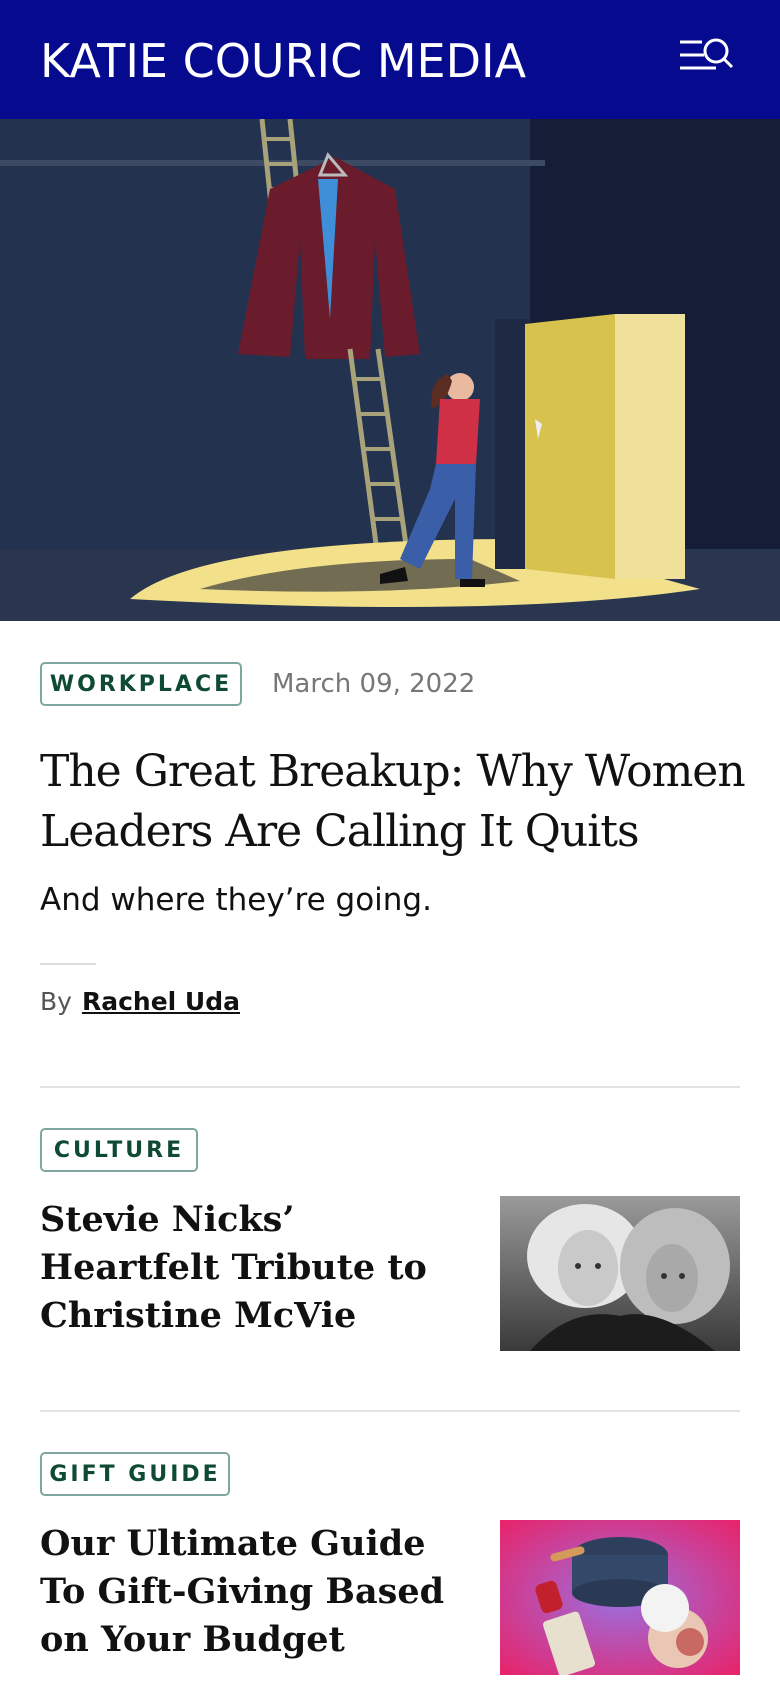  What do you see at coordinates (707, 54) in the screenshot?
I see `menu-search-icon` at bounding box center [707, 54].